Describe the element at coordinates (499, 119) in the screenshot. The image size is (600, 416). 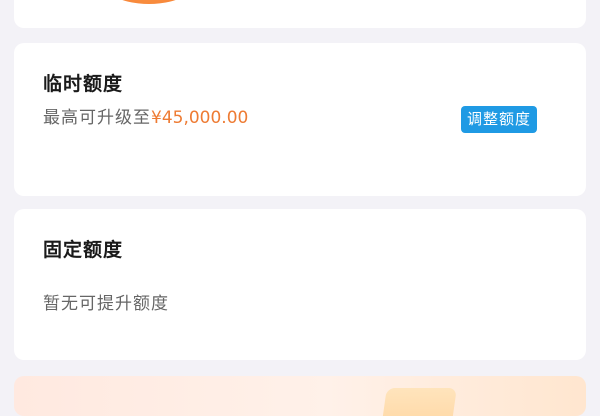
I see `adjust-limit-button: 调整额度` at that location.